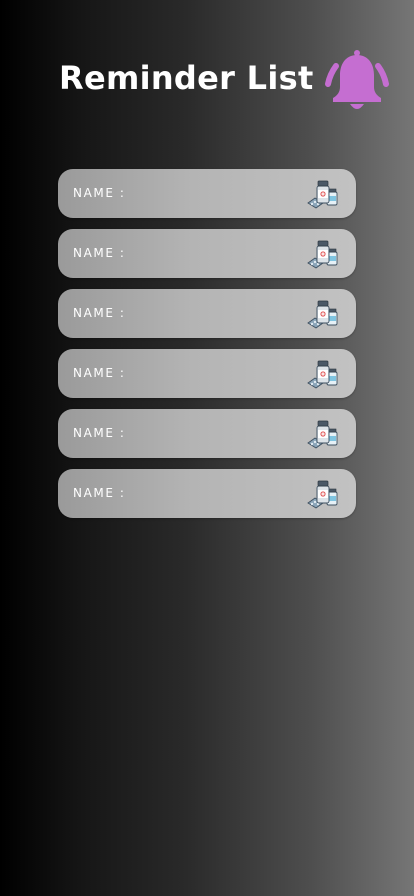  I want to click on page-title: Reminder List, so click(186, 78).